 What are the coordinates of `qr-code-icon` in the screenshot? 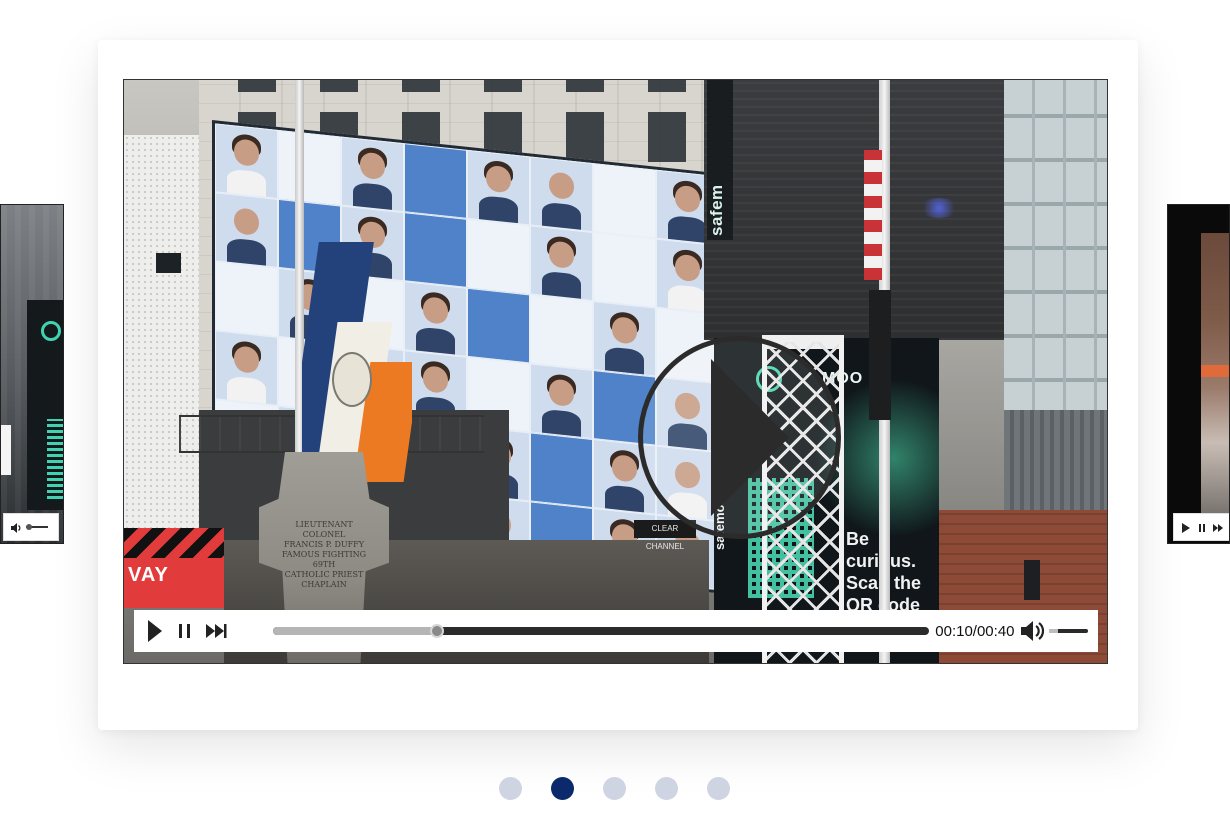 It's located at (55, 459).